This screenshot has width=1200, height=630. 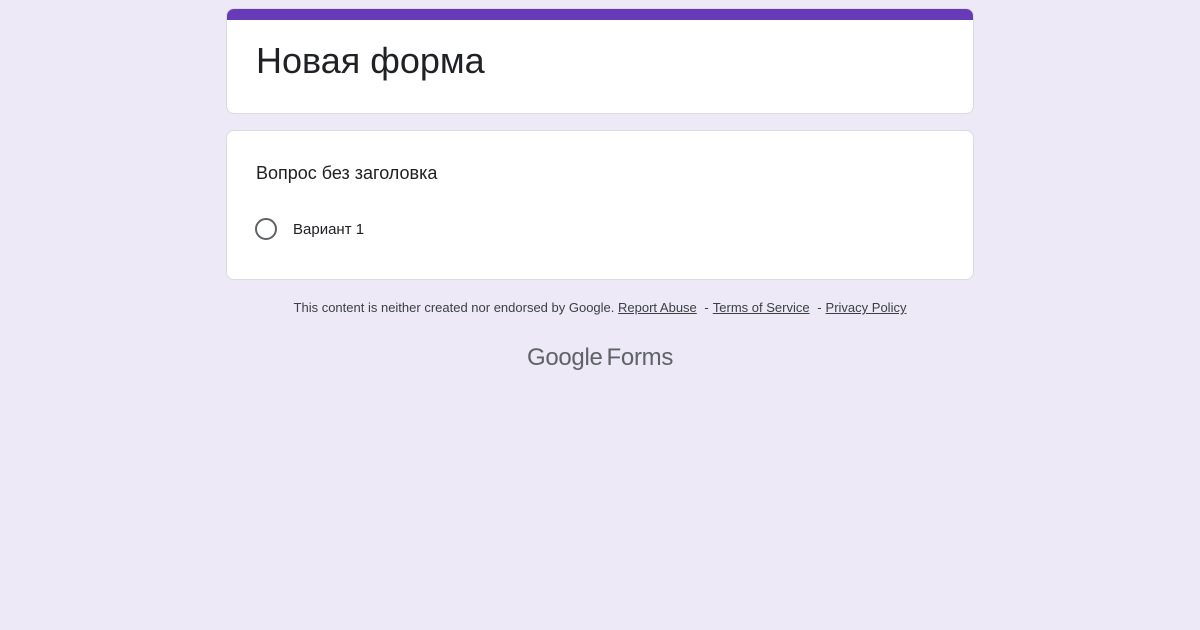 I want to click on question-card: Вопрос без заголовка Вариант 1, so click(x=600, y=205).